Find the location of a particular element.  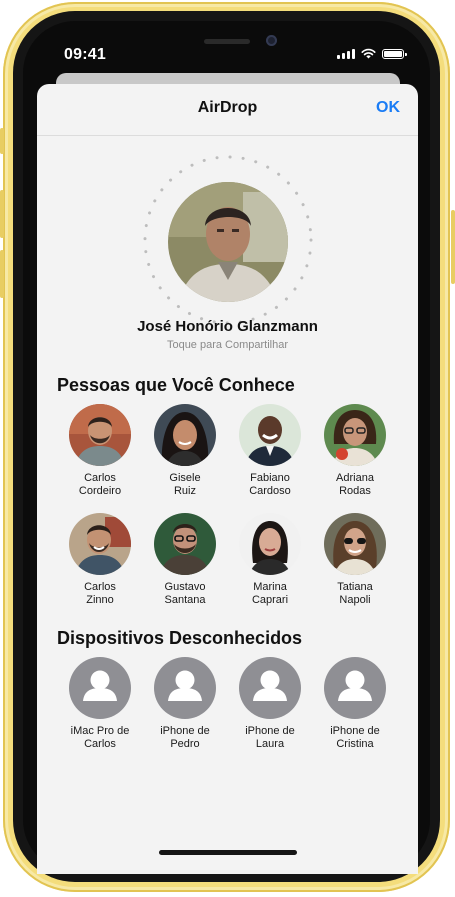

person-first-name: Gustavo is located at coordinates (185, 587).